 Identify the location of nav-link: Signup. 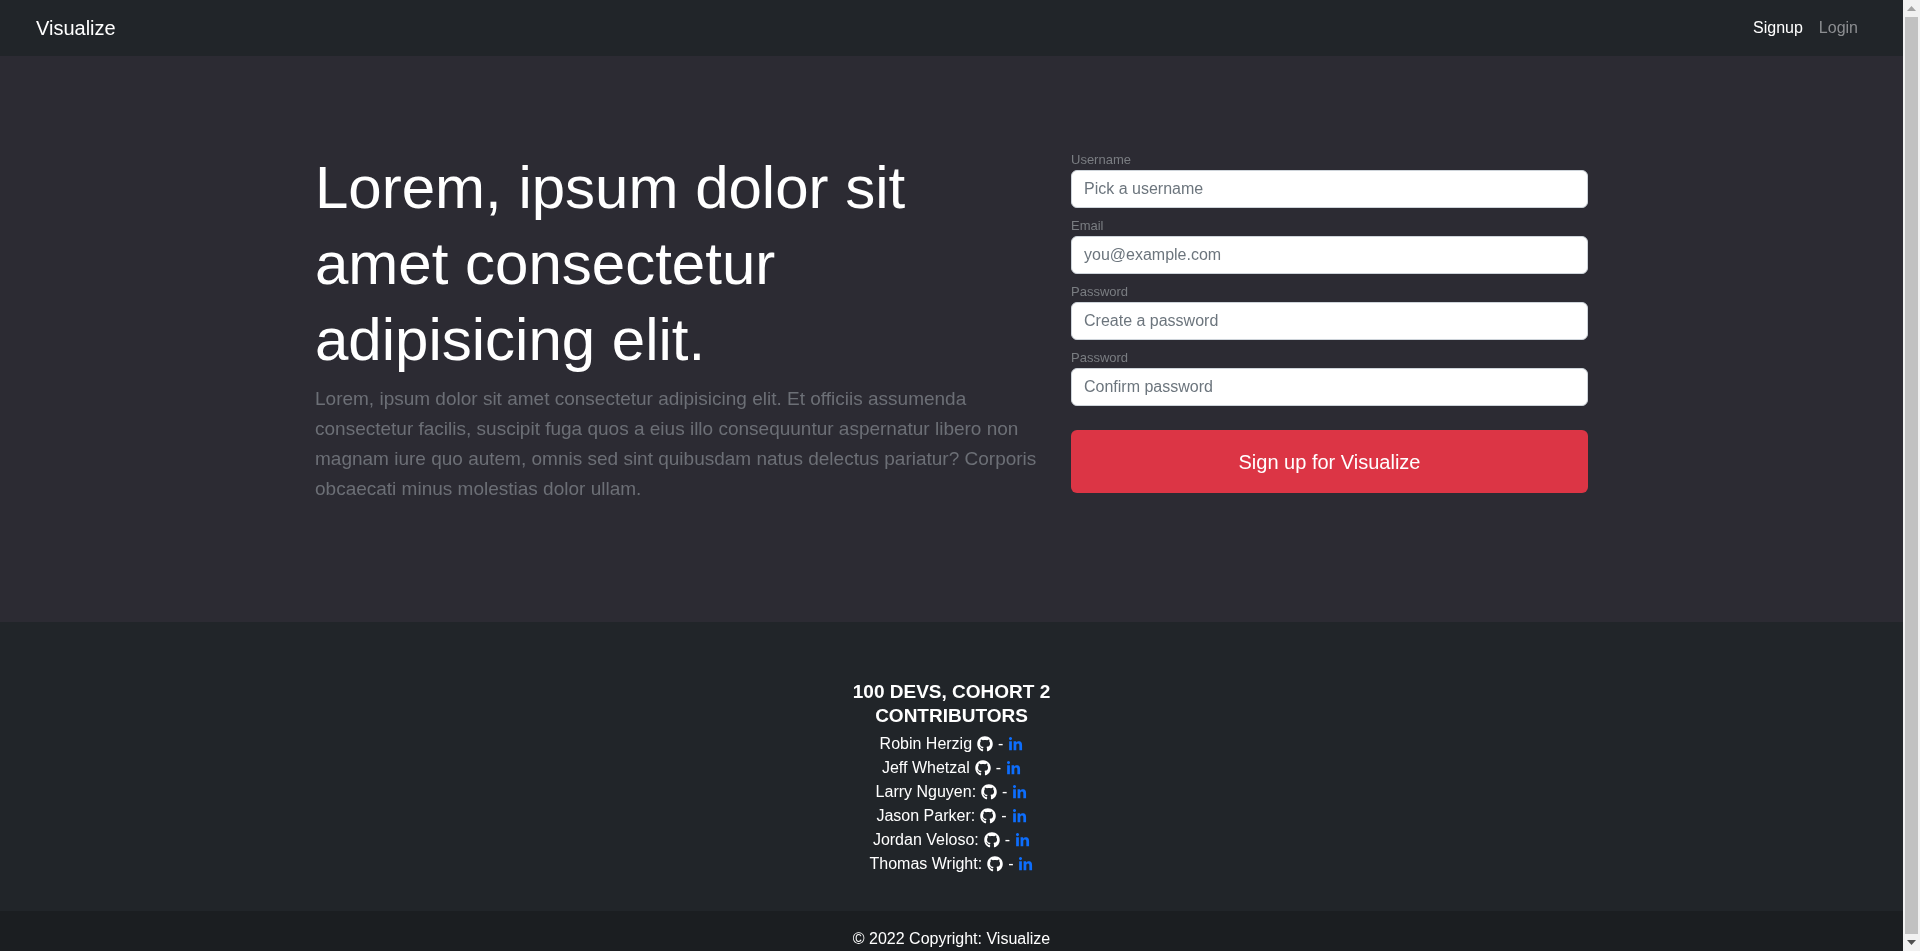
(1778, 28).